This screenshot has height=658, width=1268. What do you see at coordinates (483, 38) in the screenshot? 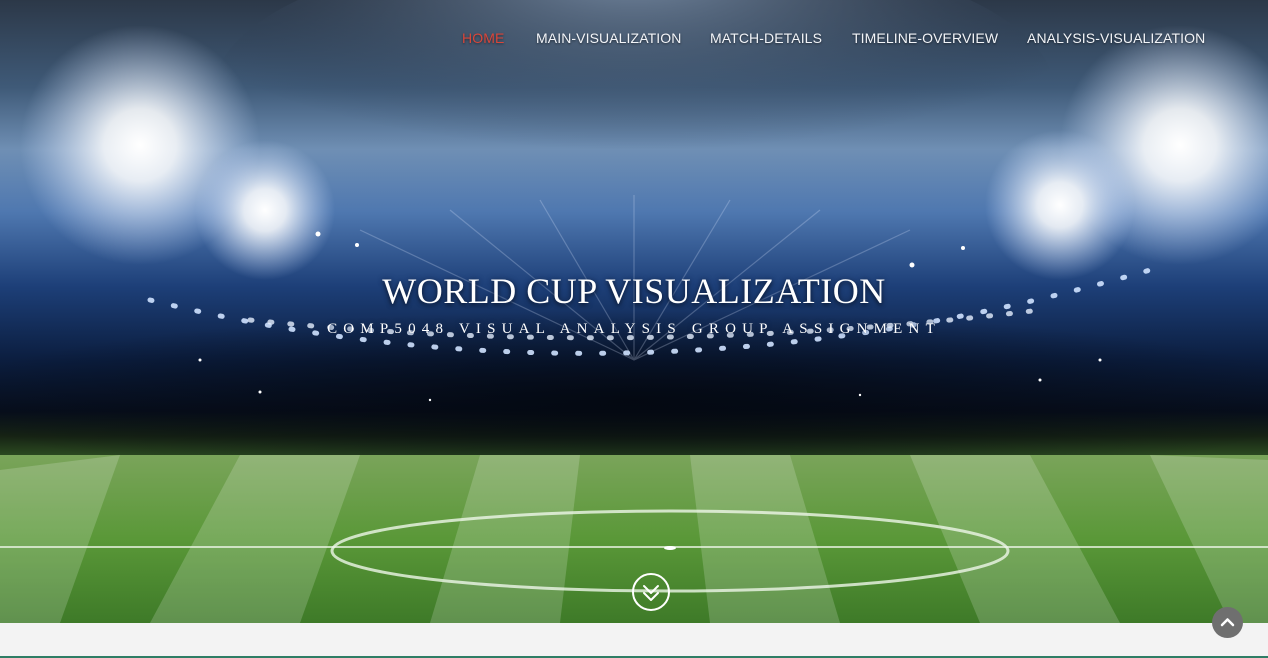
I see `nav-home: HOME` at bounding box center [483, 38].